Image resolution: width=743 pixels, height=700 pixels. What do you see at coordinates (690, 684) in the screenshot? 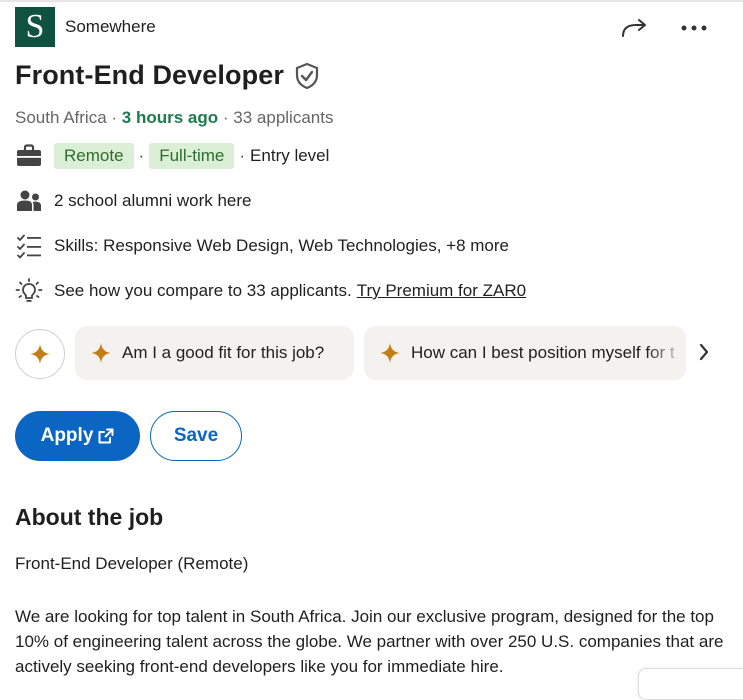
I see `floating-card` at bounding box center [690, 684].